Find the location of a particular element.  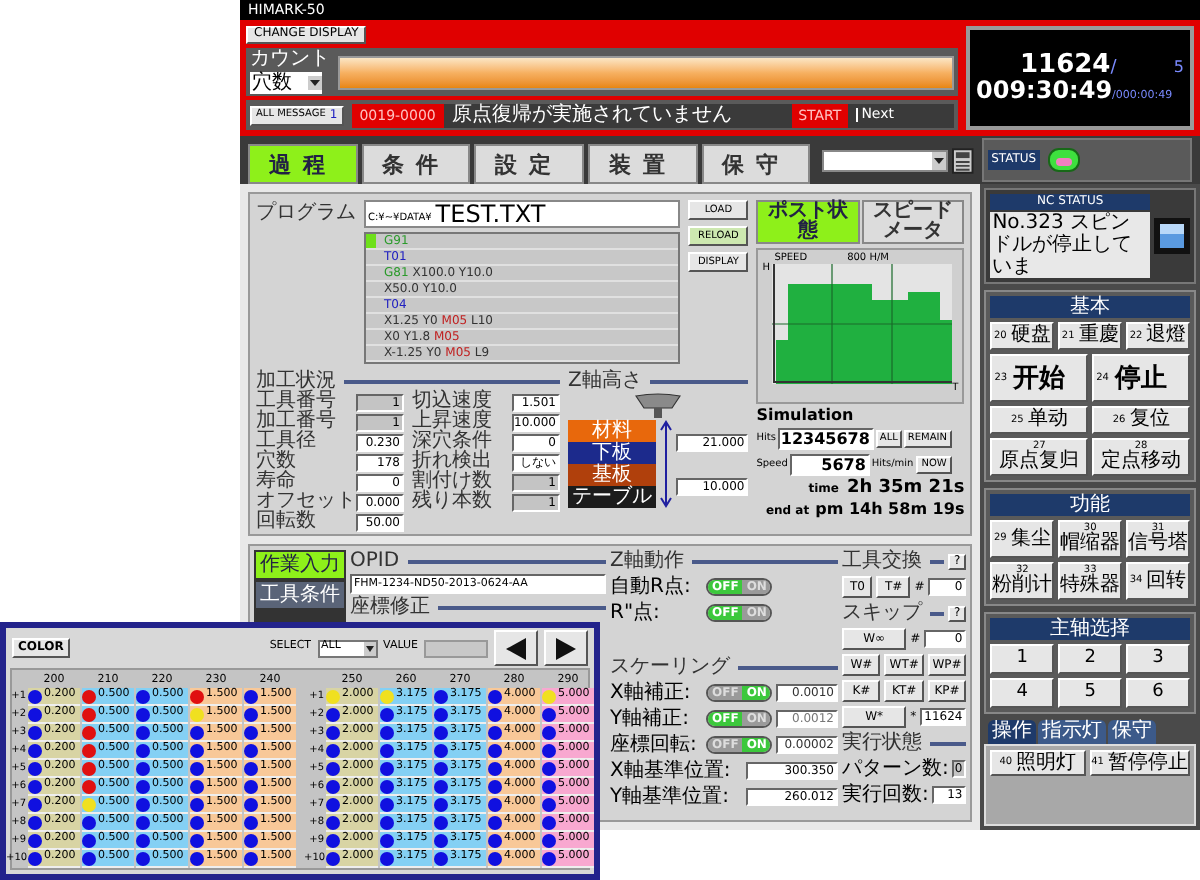

group-title: 基本 is located at coordinates (1090, 307).